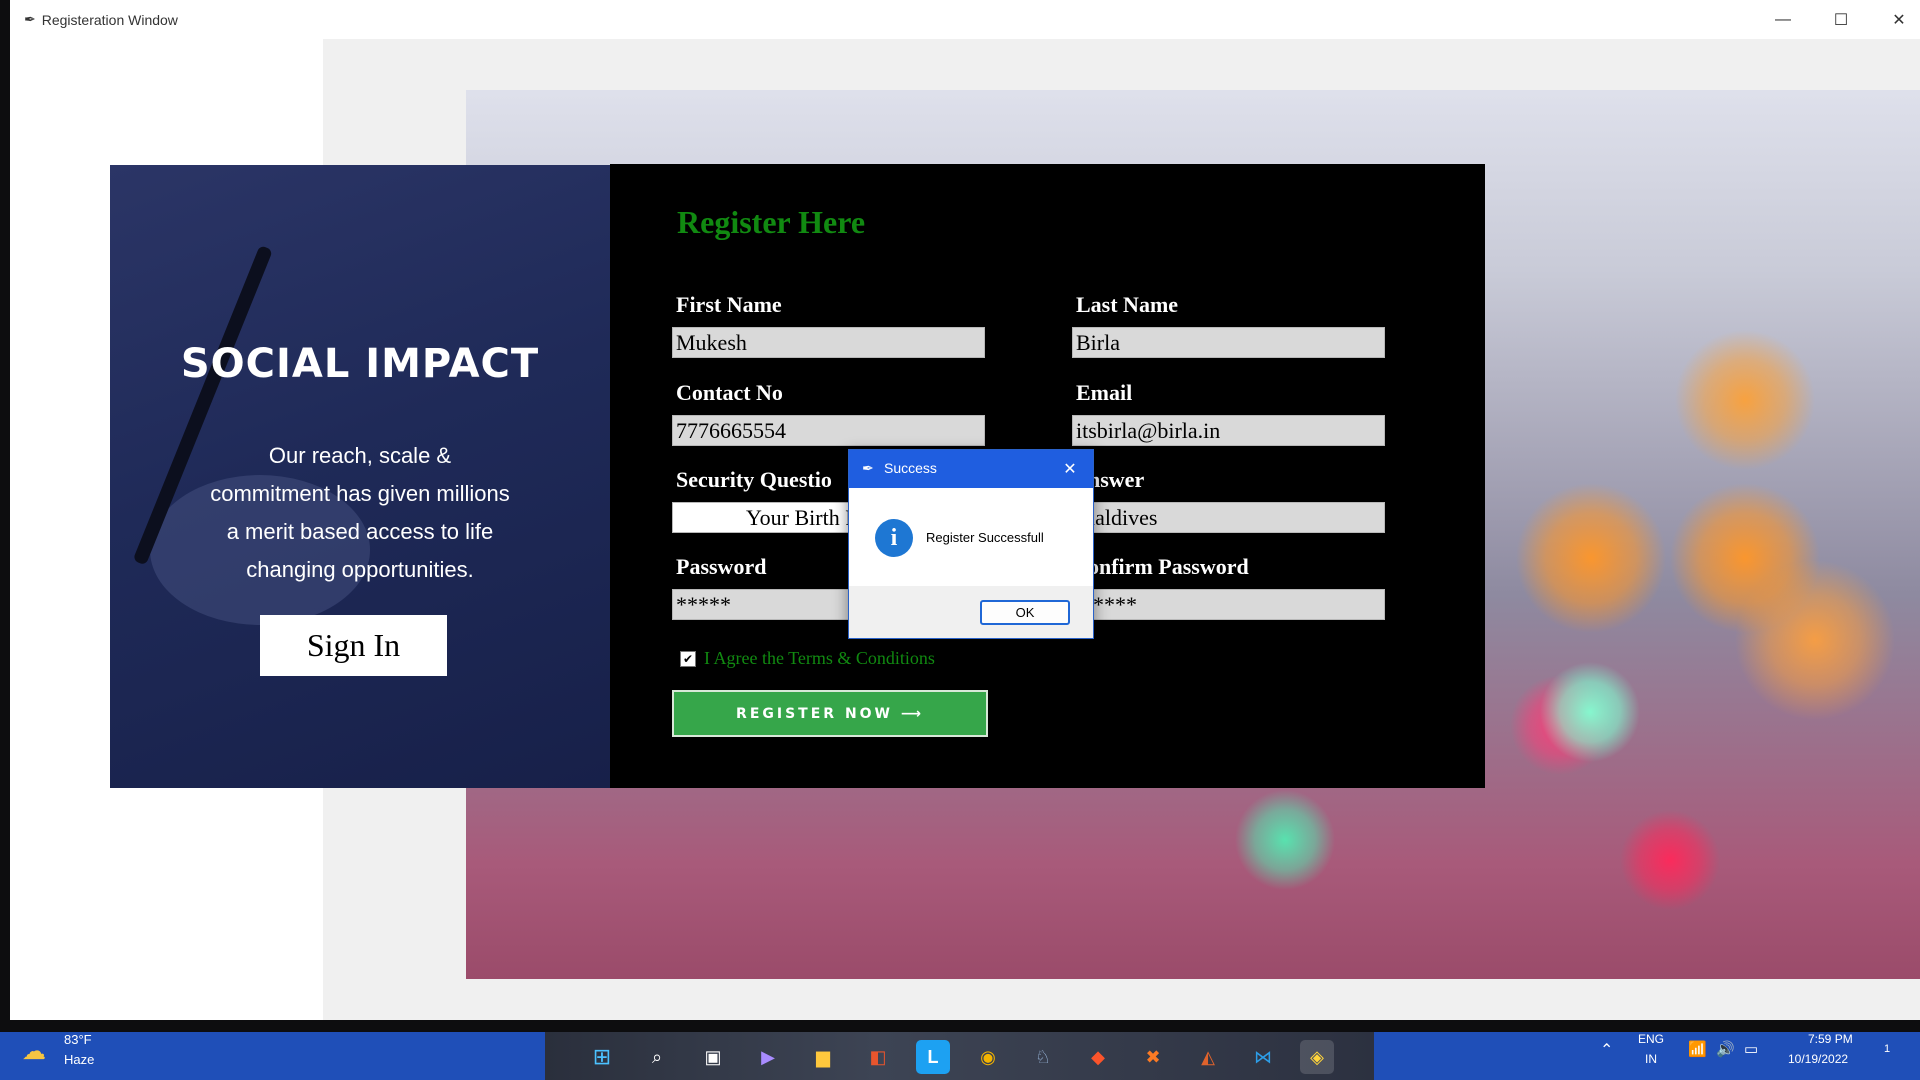  What do you see at coordinates (1887, 1049) in the screenshot?
I see `notification-badge: 1` at bounding box center [1887, 1049].